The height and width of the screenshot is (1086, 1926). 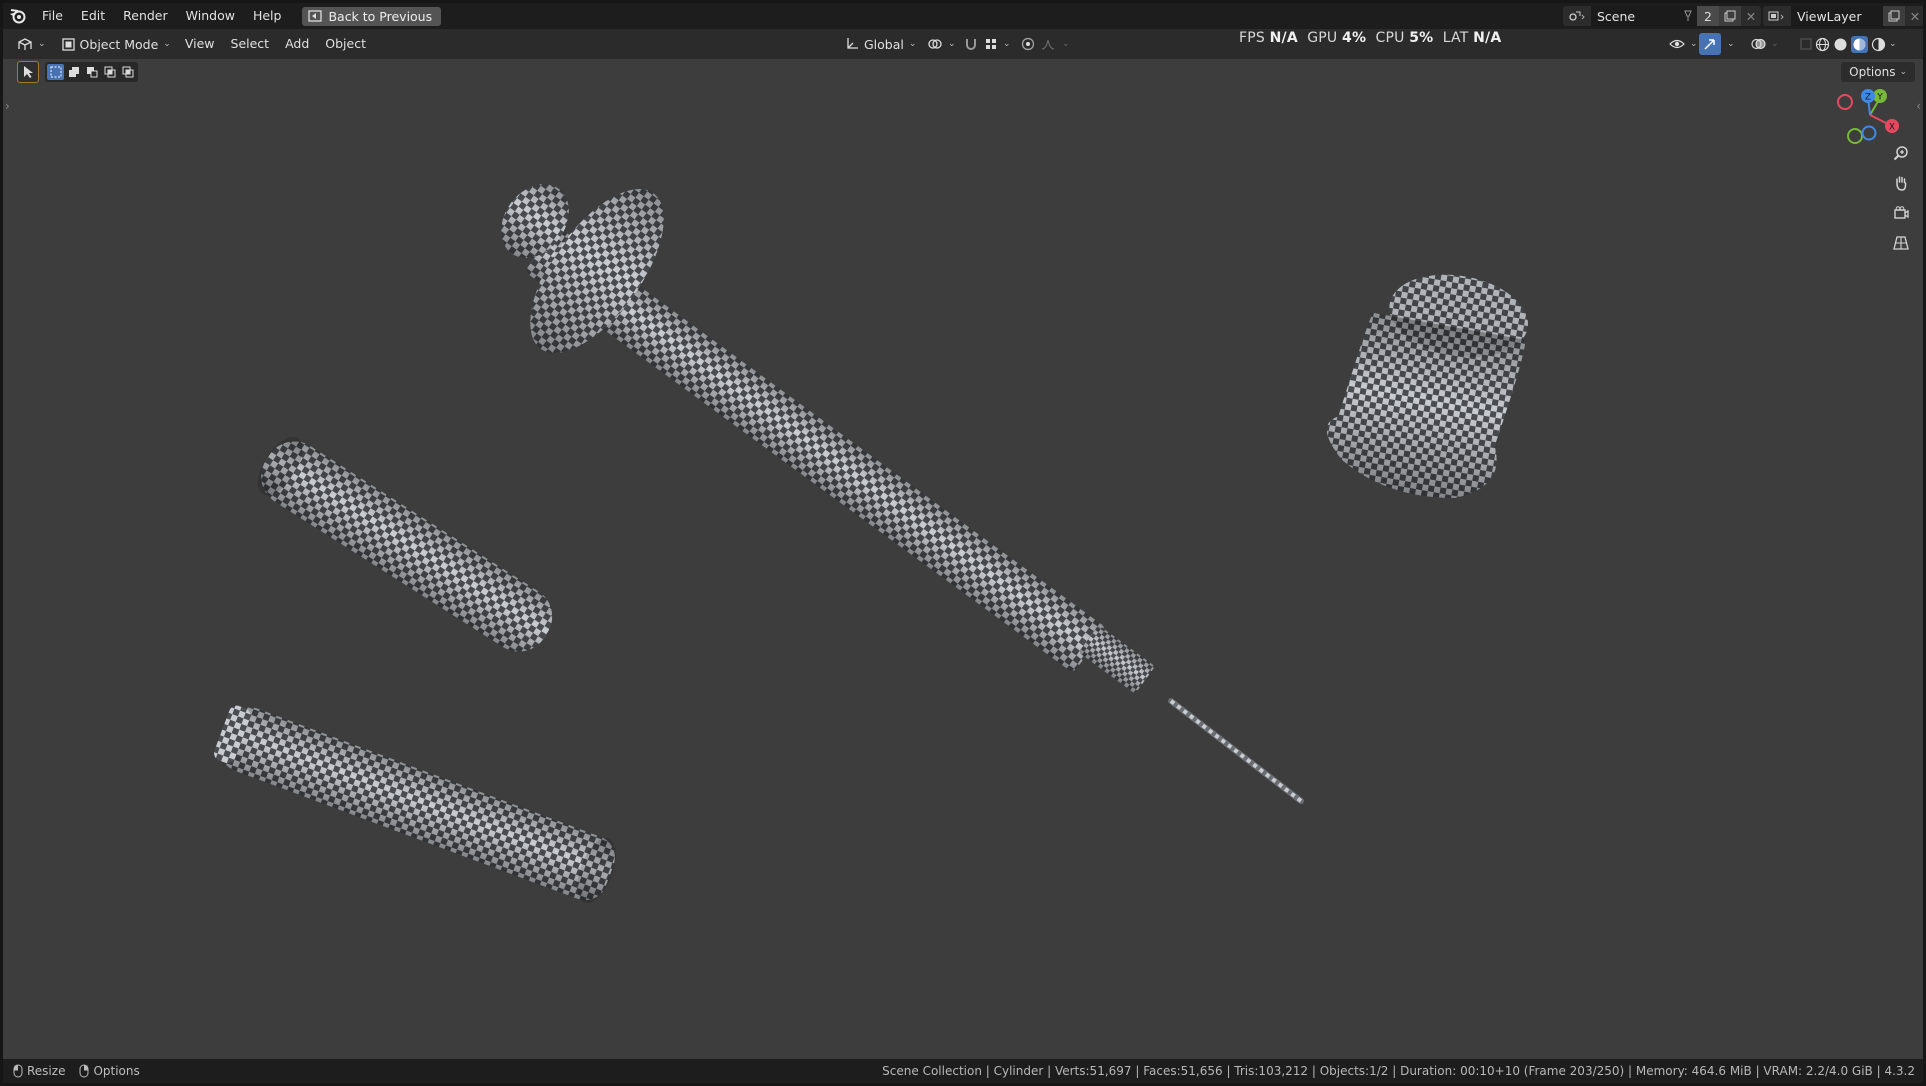 I want to click on select-extend-icon, so click(x=73, y=72).